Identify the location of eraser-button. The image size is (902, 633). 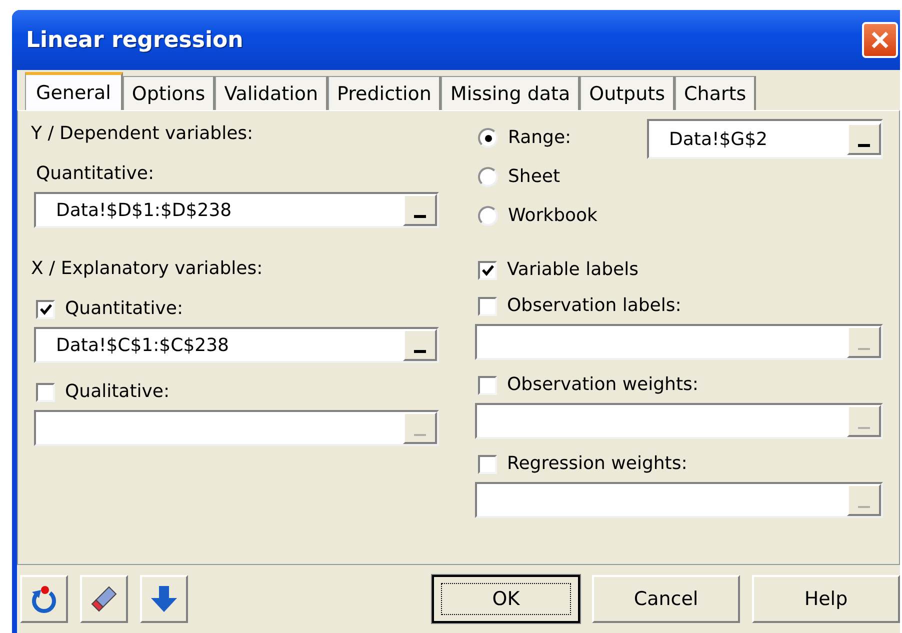
(104, 599).